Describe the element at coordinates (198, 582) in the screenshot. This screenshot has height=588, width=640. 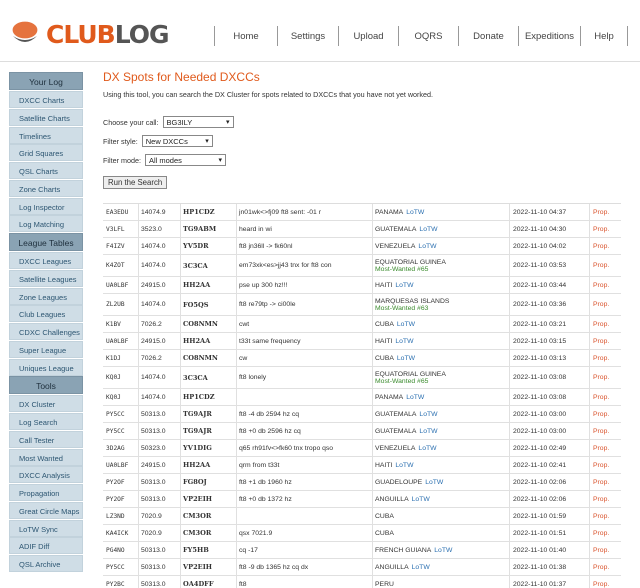
I see `dx-call-cell: OA4DFF` at that location.